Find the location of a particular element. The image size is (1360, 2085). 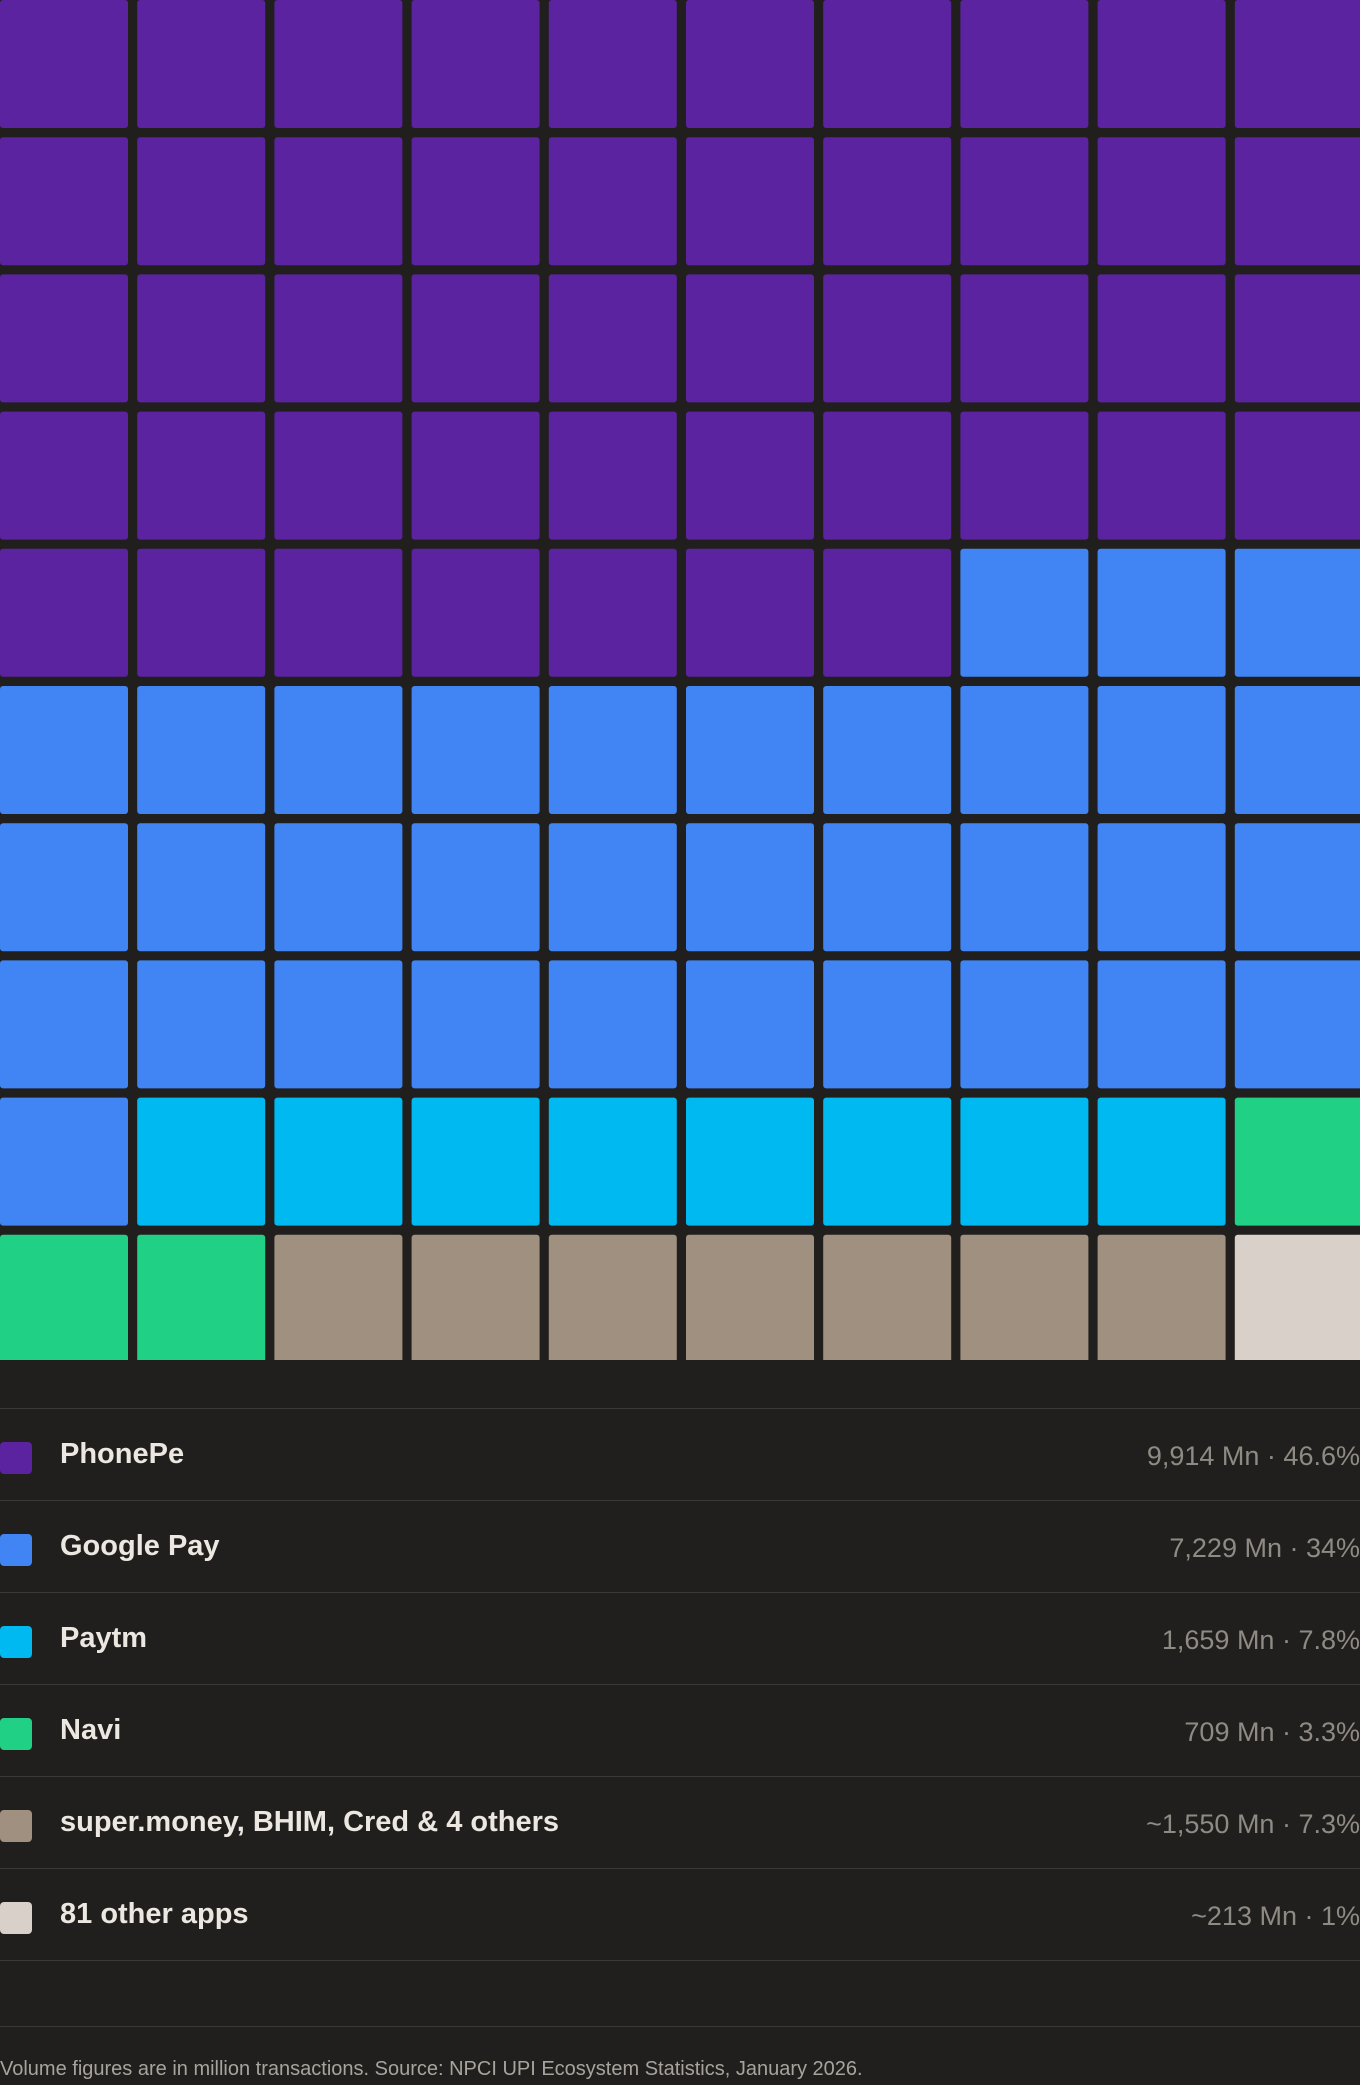

legend-label: PhonePe is located at coordinates (122, 1454).